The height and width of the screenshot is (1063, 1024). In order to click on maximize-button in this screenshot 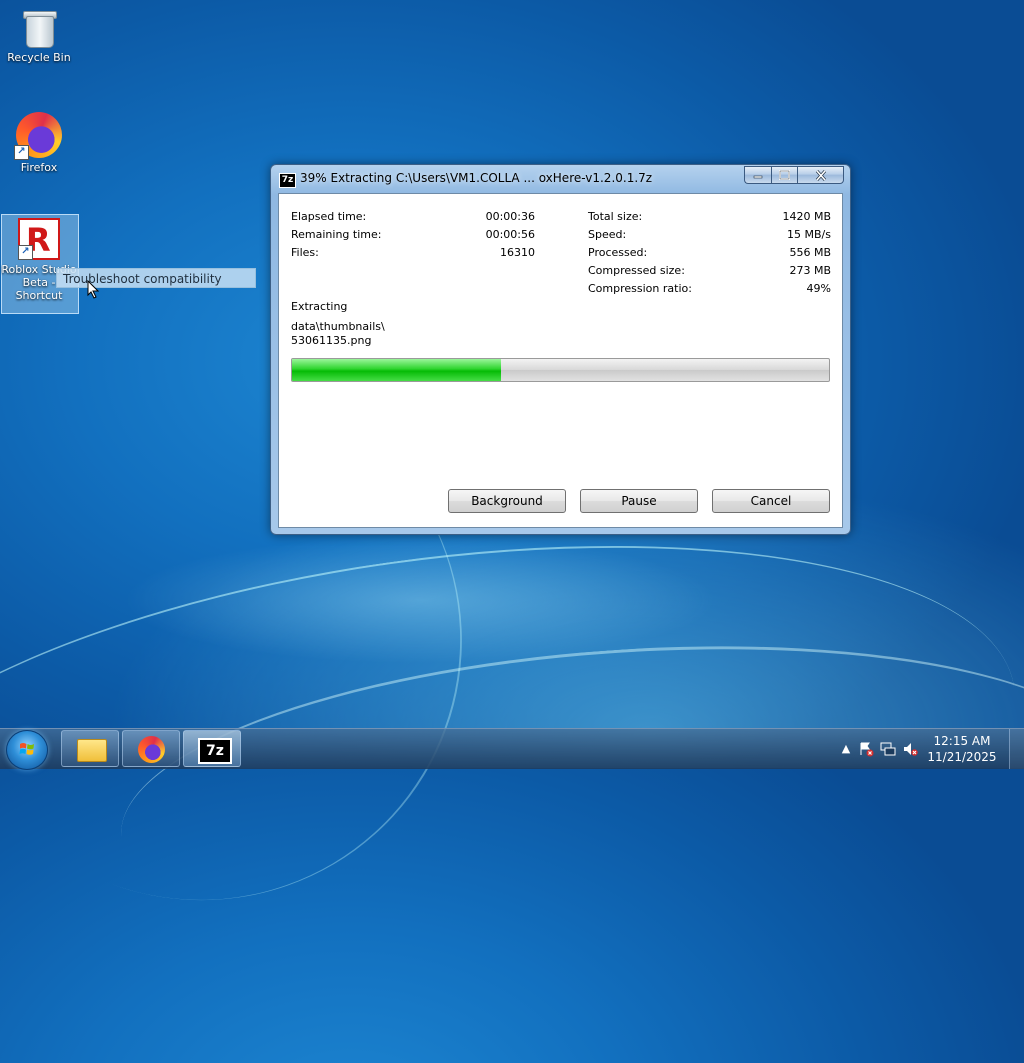, I will do `click(784, 175)`.